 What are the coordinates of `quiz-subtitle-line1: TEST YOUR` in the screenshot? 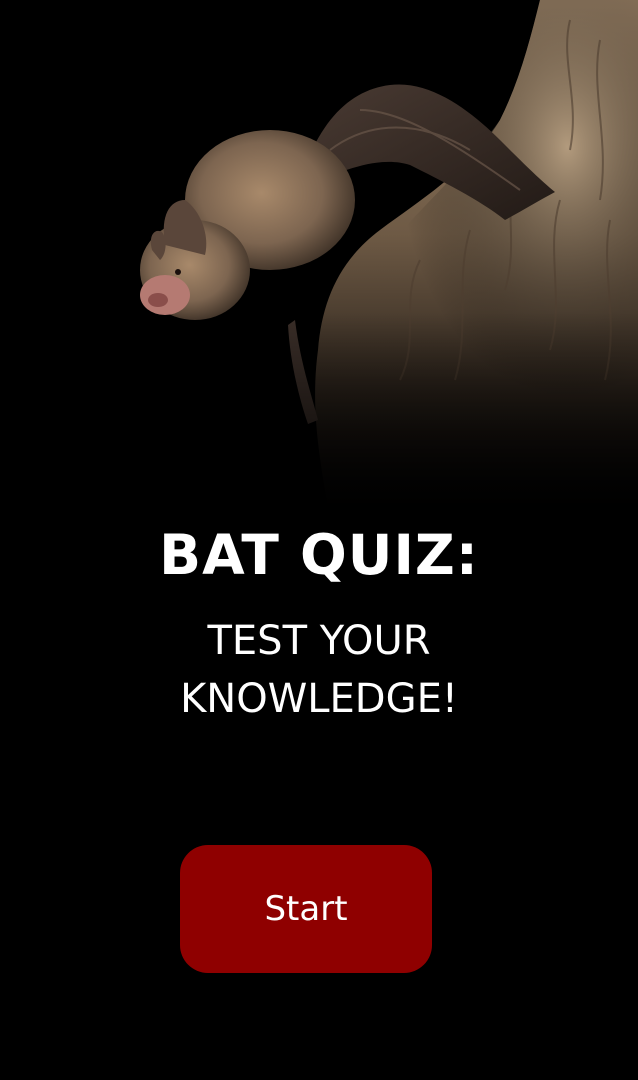 It's located at (319, 641).